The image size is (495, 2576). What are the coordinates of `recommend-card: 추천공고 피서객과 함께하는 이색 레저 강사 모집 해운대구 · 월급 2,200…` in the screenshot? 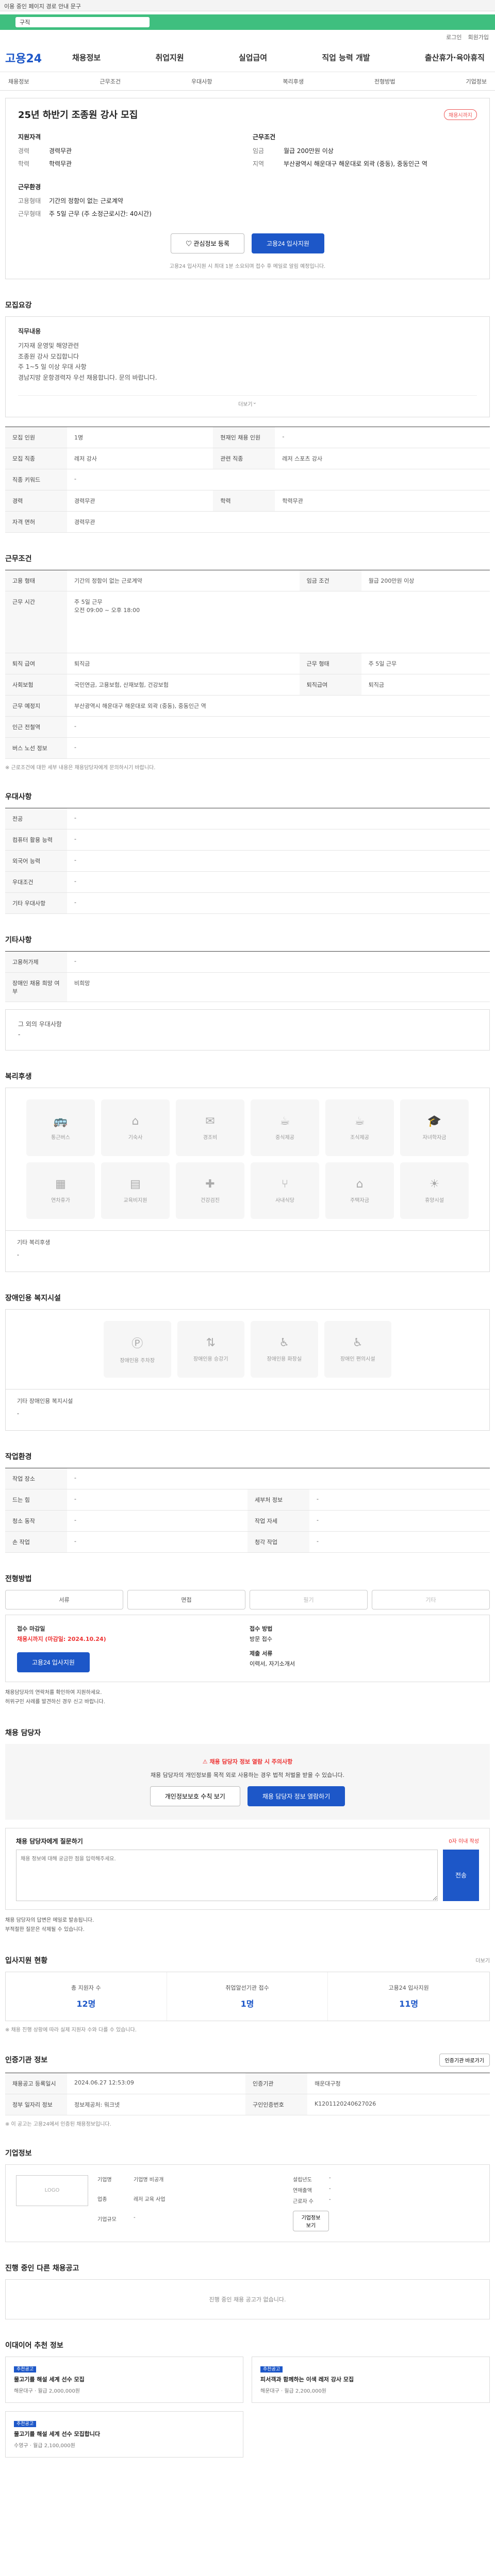 It's located at (371, 2379).